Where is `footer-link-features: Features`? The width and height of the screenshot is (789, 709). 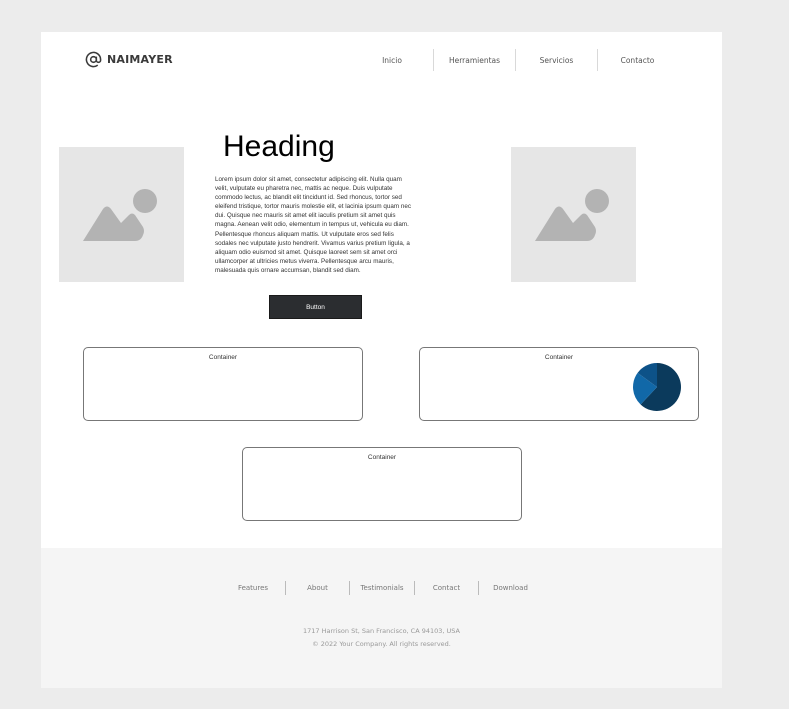
footer-link-features: Features is located at coordinates (253, 588).